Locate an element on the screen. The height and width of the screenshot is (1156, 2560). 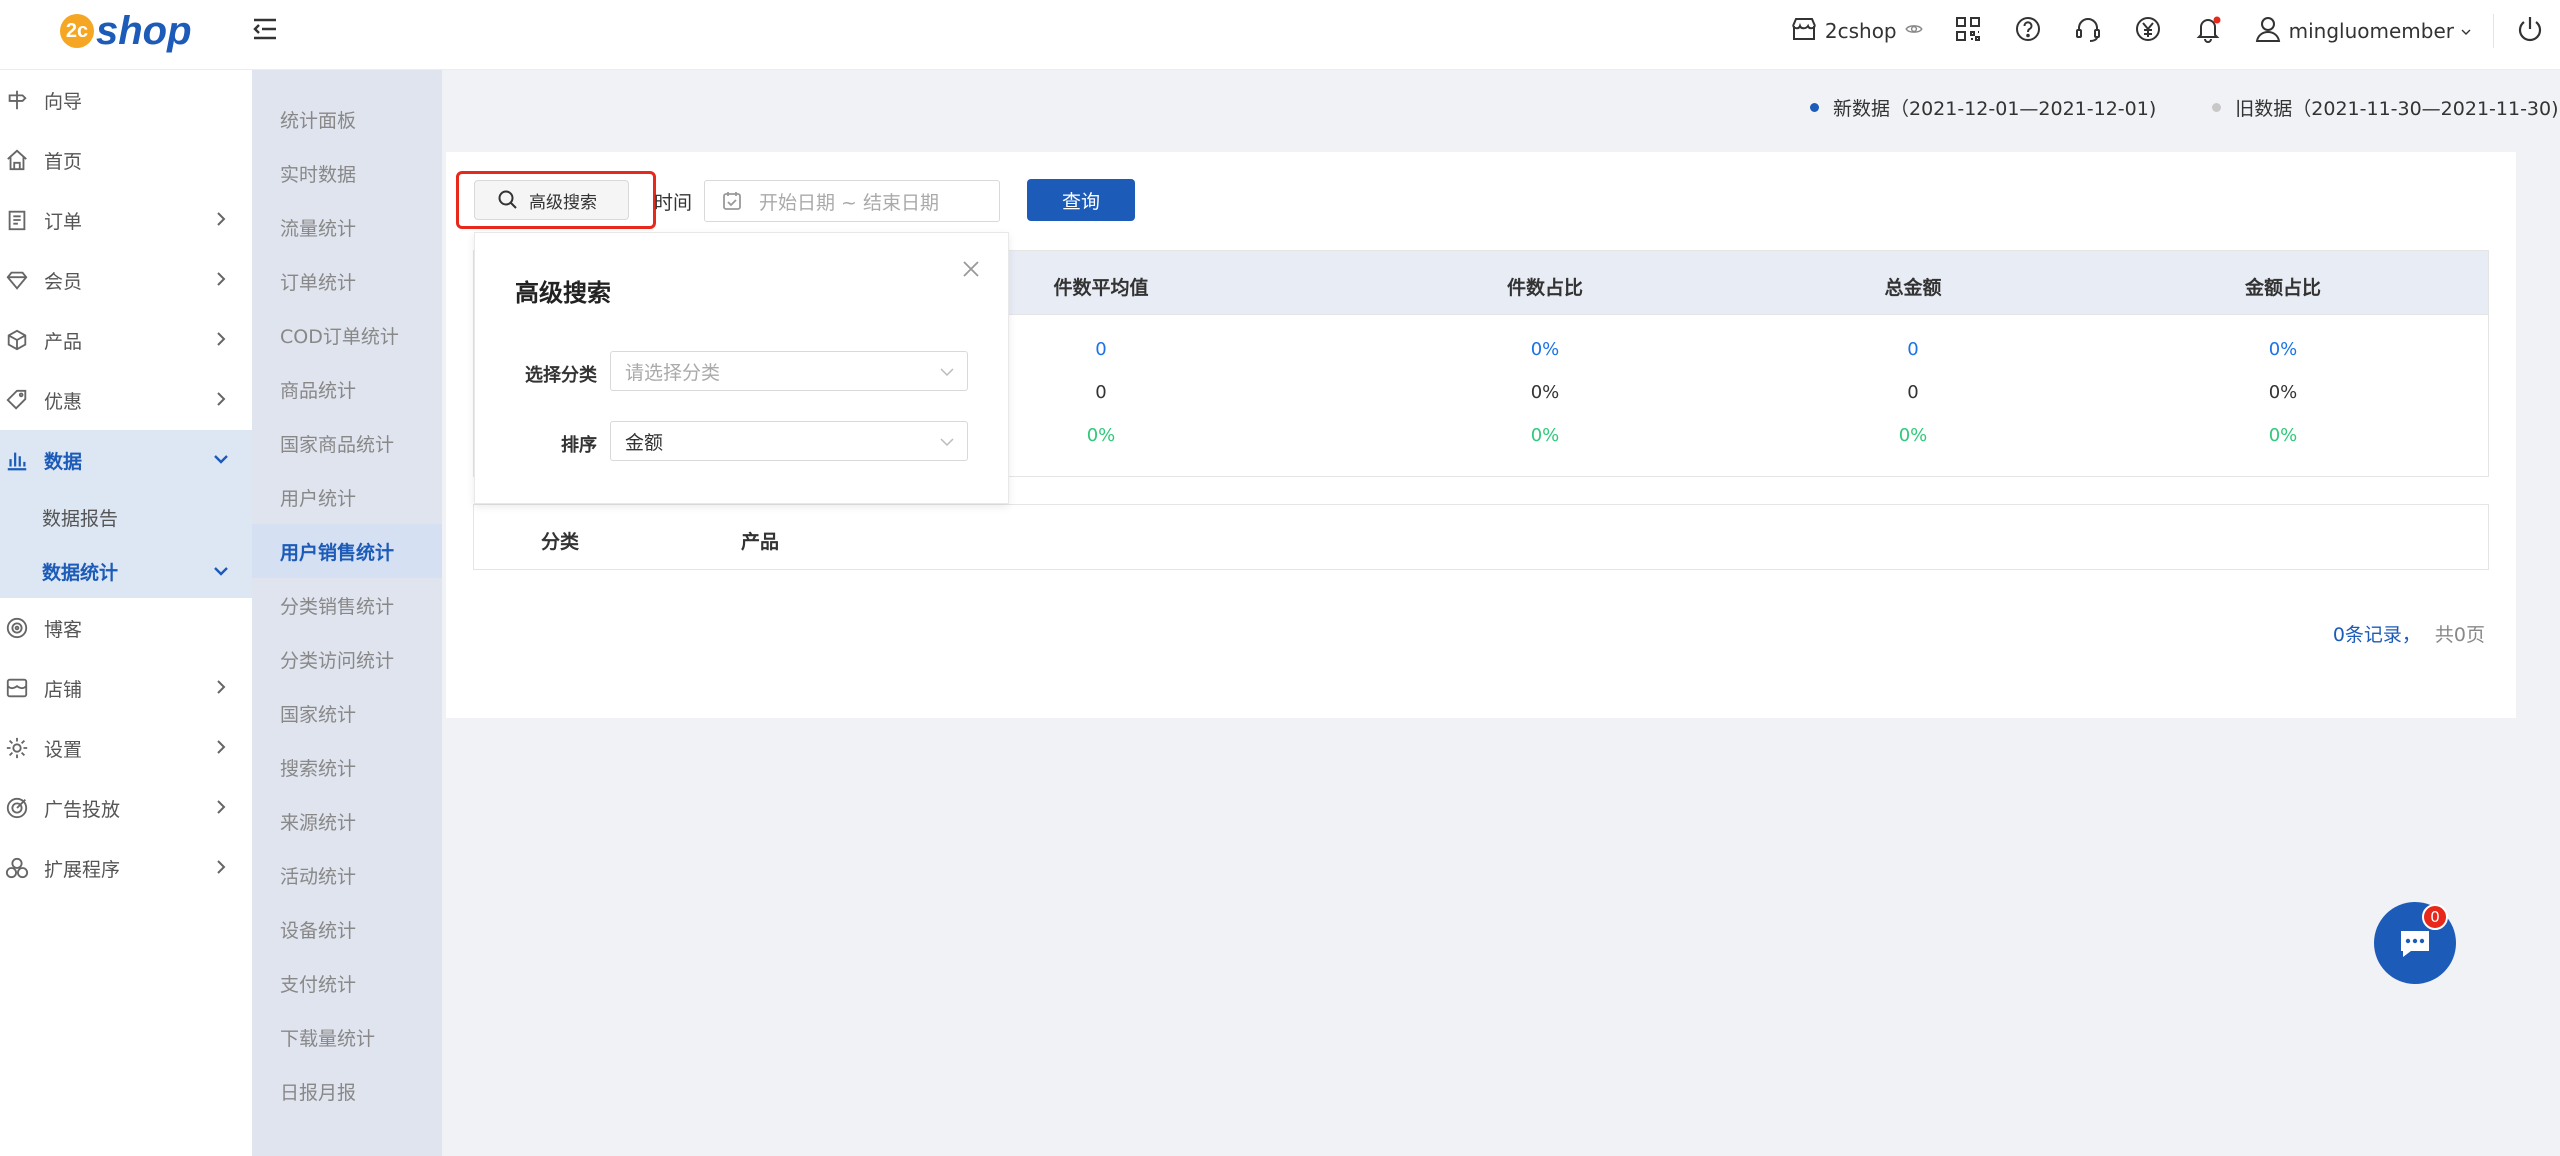
submenu-item: 流量统计 is located at coordinates (347, 227).